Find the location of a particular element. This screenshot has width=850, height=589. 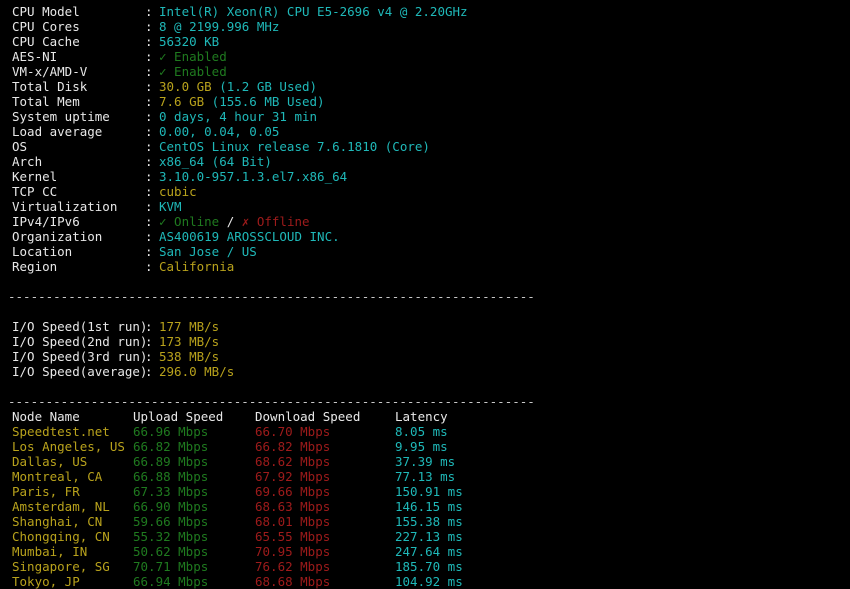

info-row-total-mem: Total Mem:7.6 GB (155.6 MB Used) is located at coordinates (425, 101).